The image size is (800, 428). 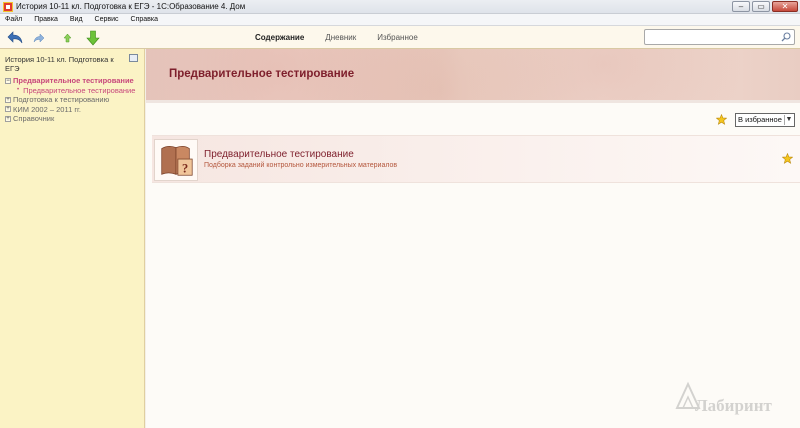 I want to click on down-arrow-icon, so click(x=93, y=38).